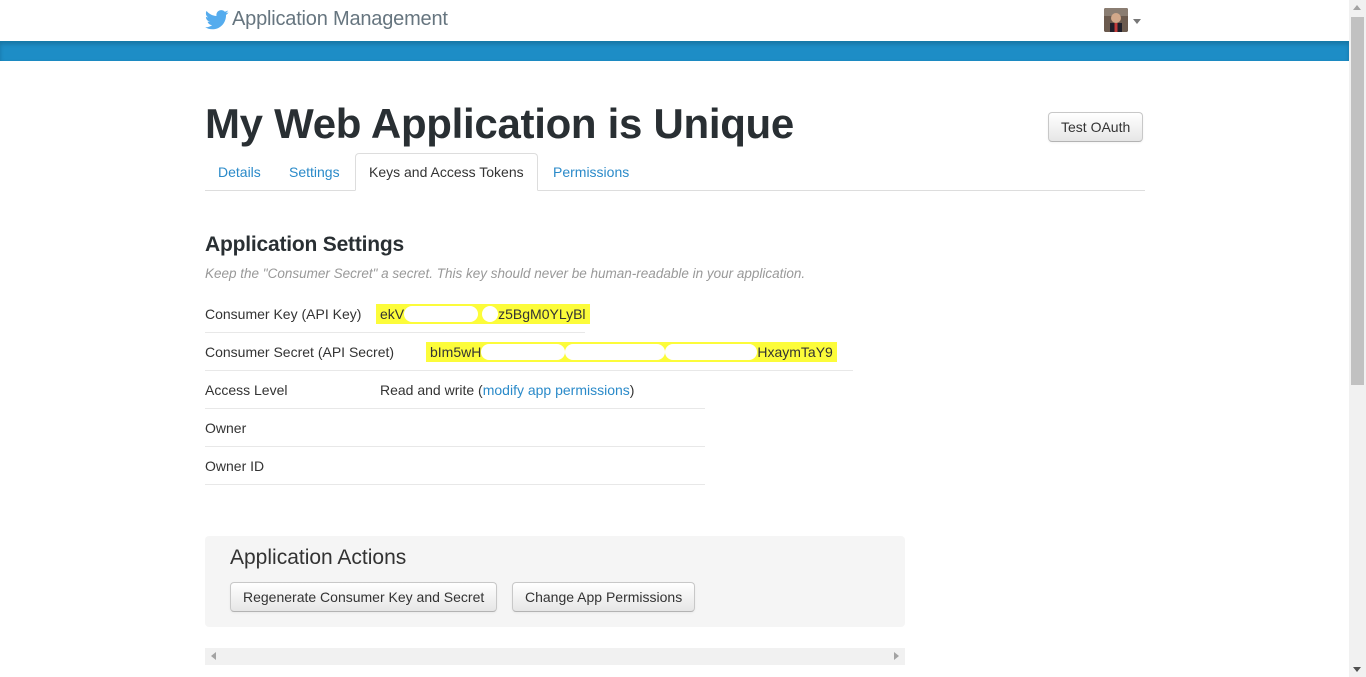  What do you see at coordinates (305, 244) in the screenshot?
I see `section-title-application-settings: Application Settings` at bounding box center [305, 244].